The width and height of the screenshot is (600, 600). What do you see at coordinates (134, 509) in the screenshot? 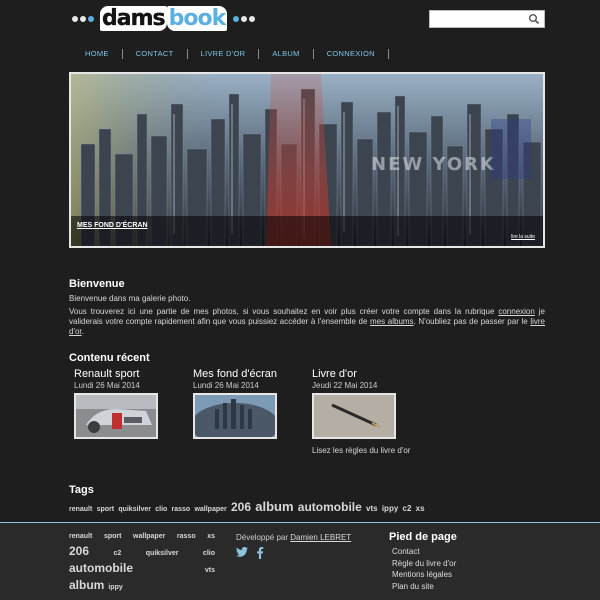
I see `tag-link: quiksilver` at bounding box center [134, 509].